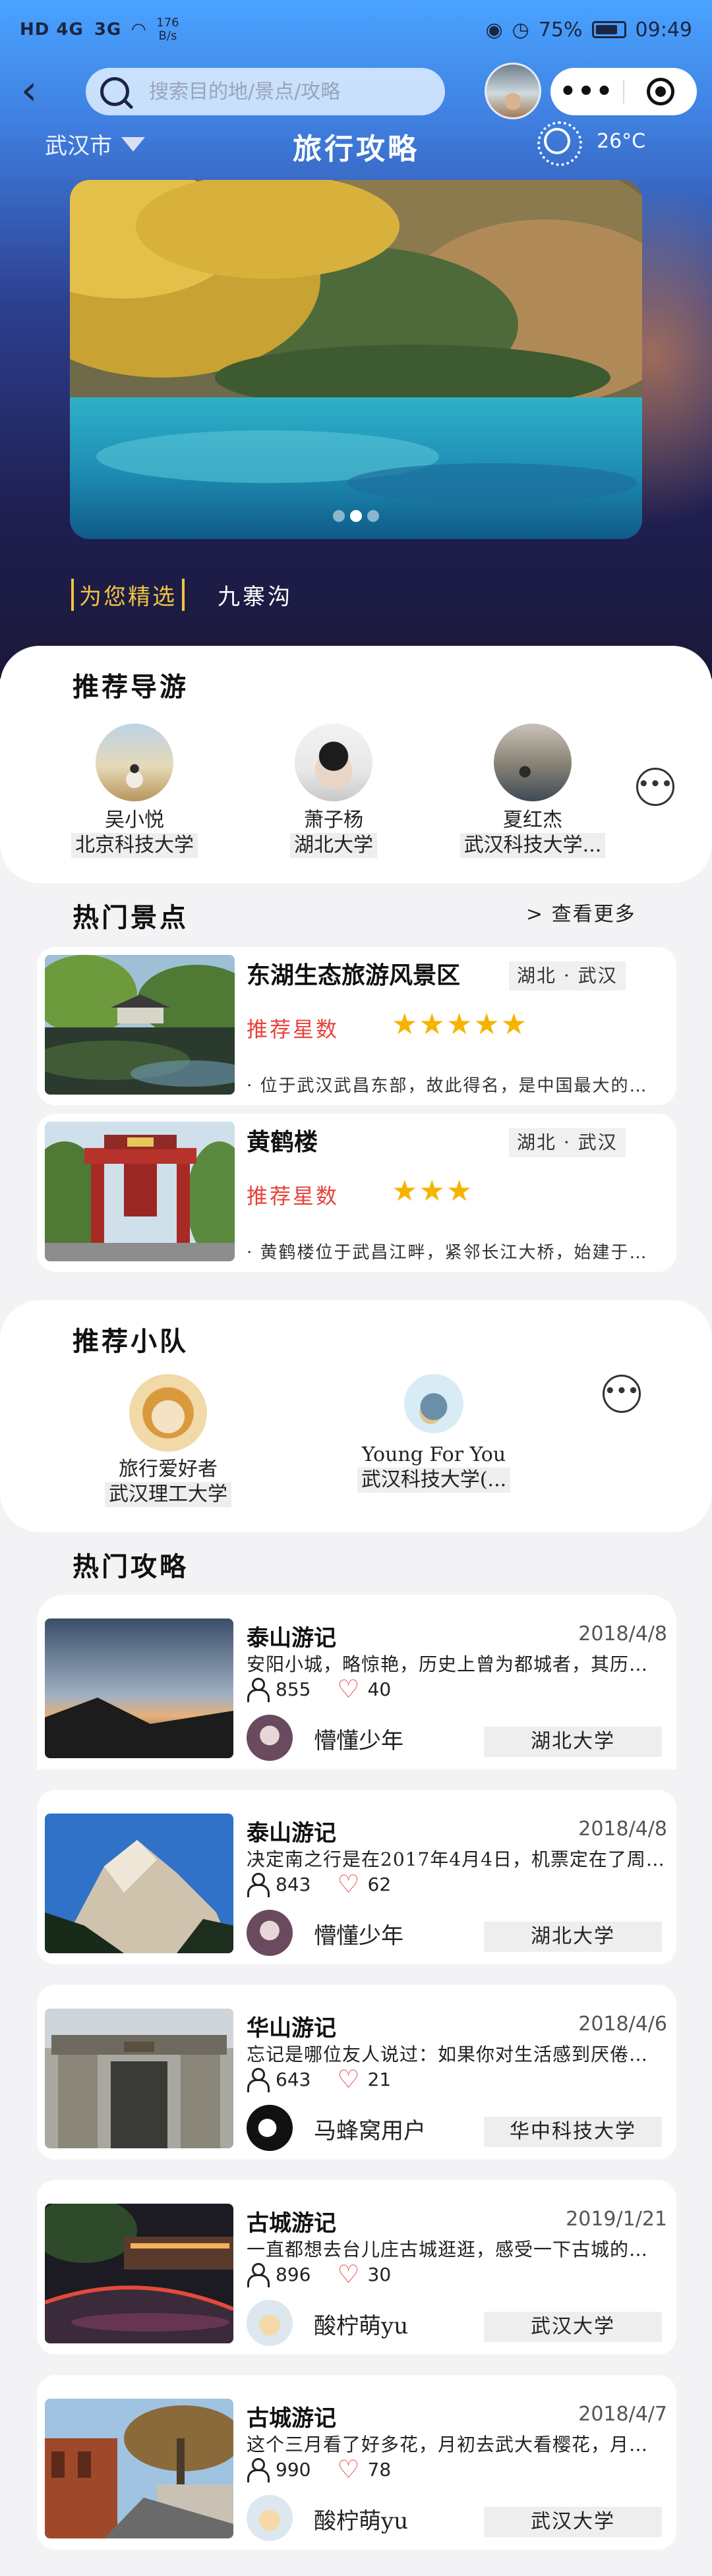  What do you see at coordinates (573, 2327) in the screenshot?
I see `author-school: 武汉大学` at bounding box center [573, 2327].